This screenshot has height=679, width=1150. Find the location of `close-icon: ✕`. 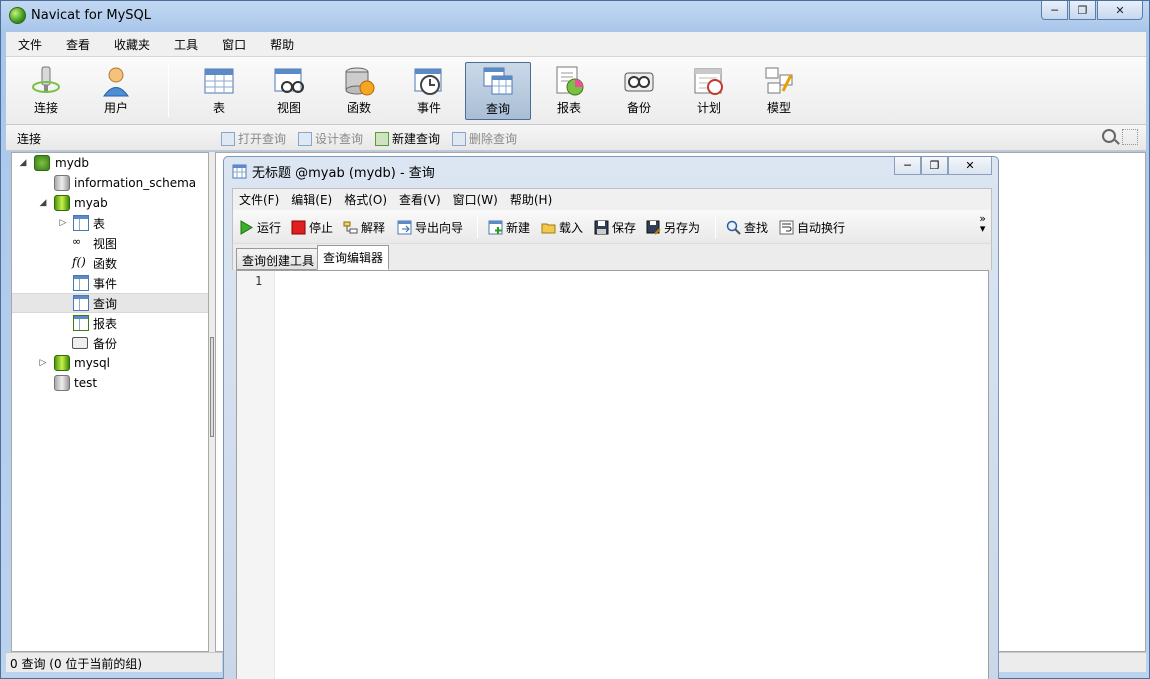

close-icon: ✕ is located at coordinates (970, 165).